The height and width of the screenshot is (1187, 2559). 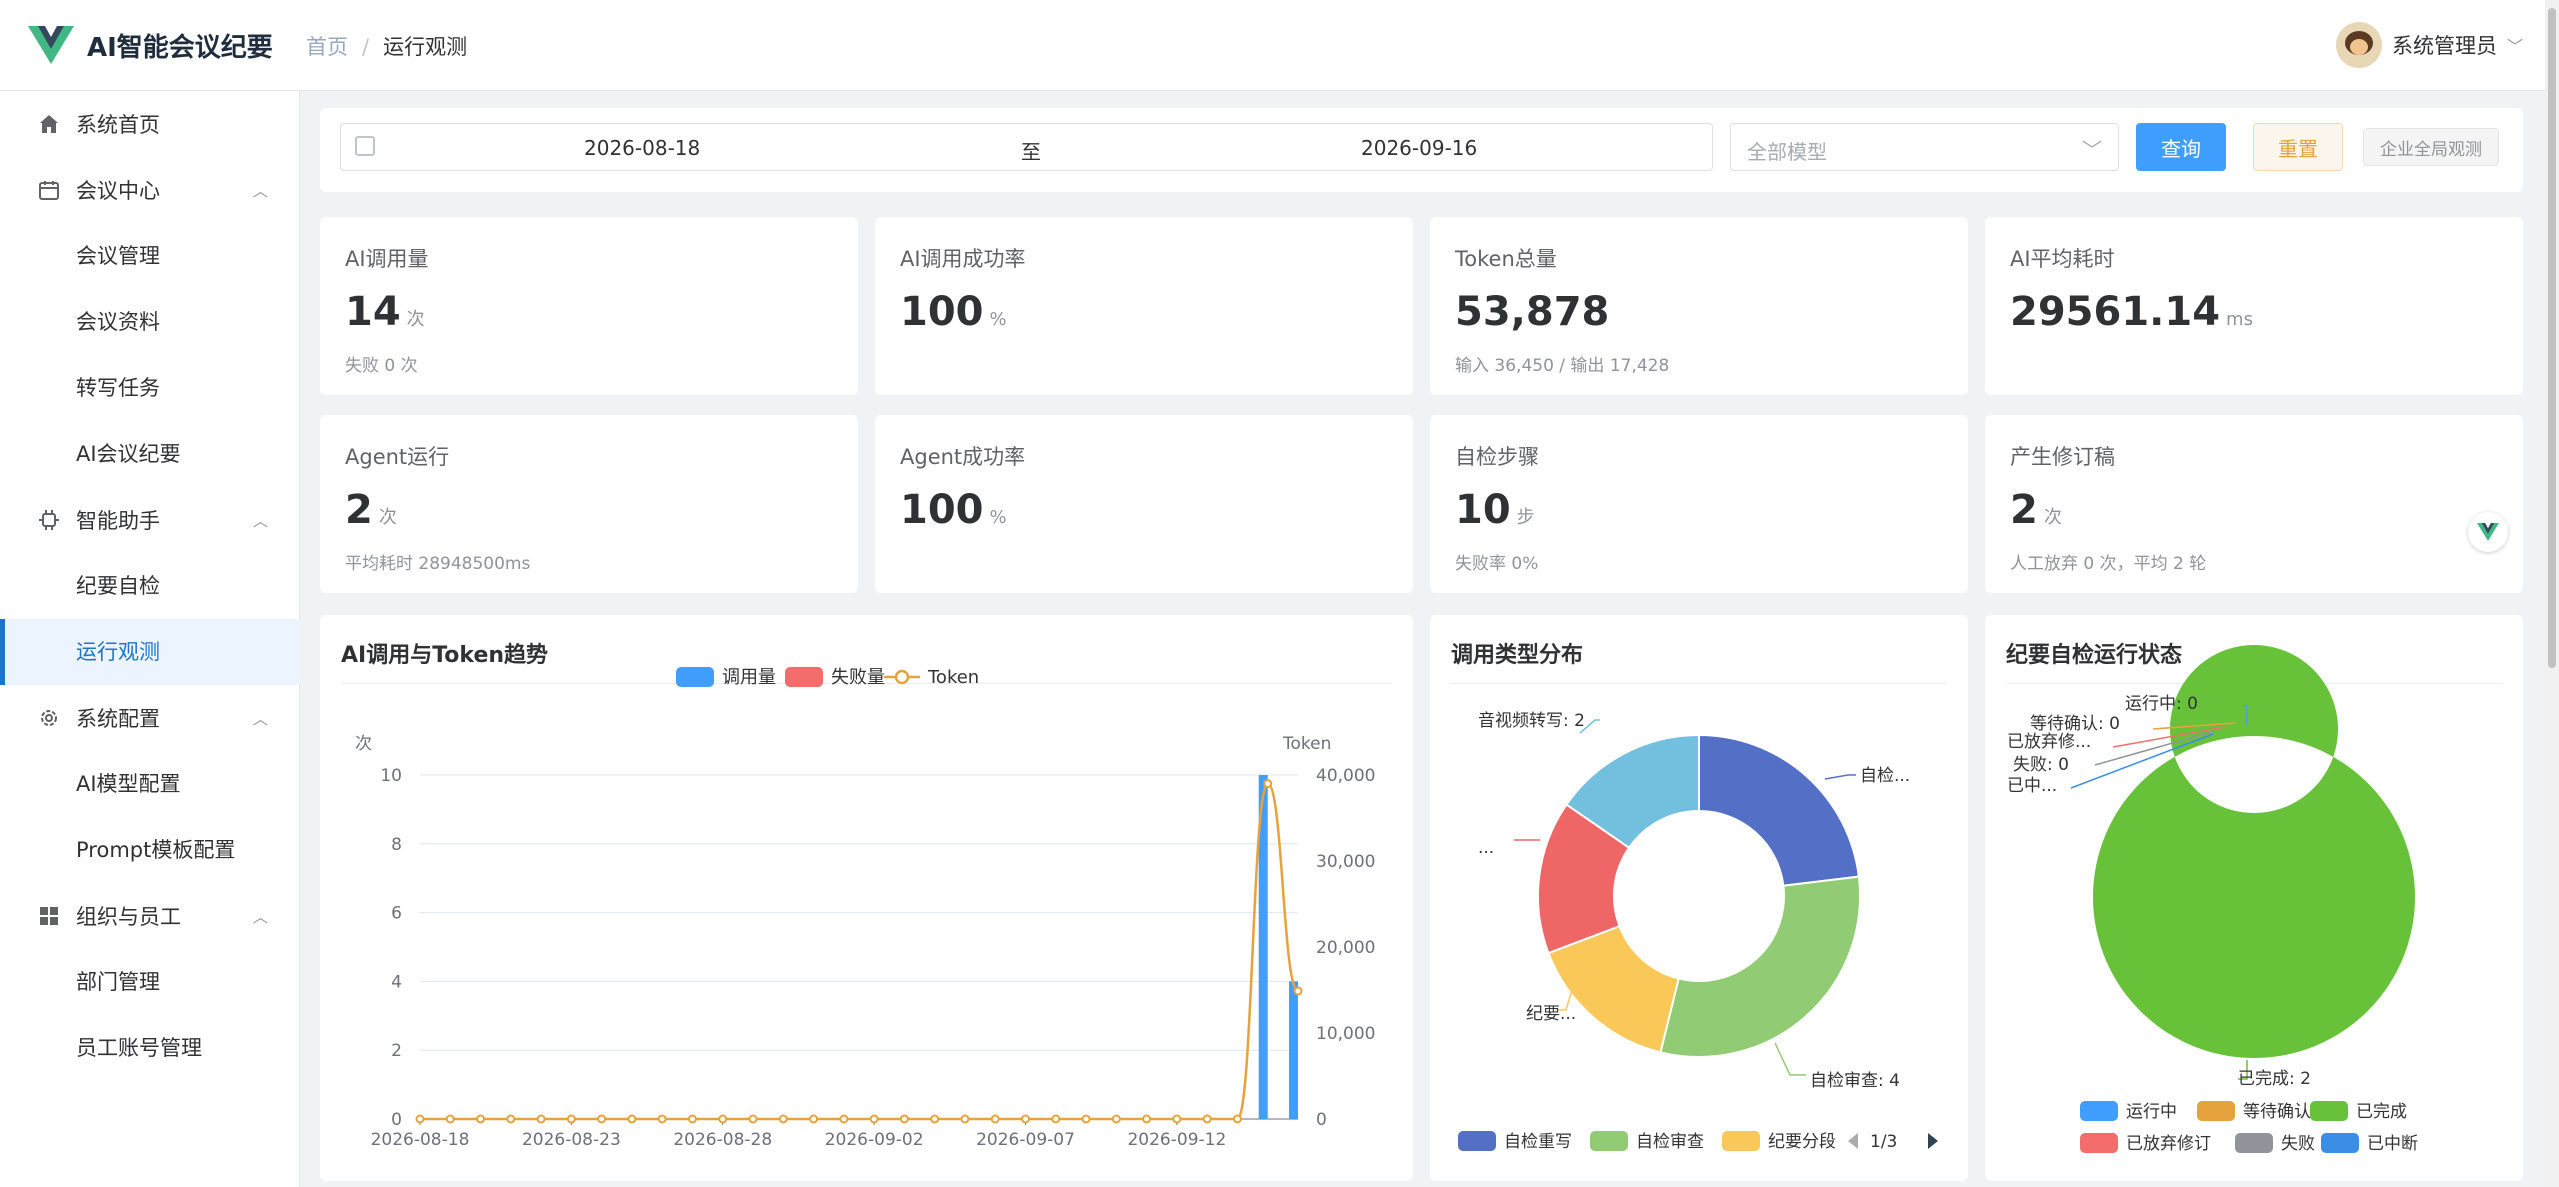 I want to click on sidebar-item-prompt-tpl: Prompt模板配置, so click(x=150, y=850).